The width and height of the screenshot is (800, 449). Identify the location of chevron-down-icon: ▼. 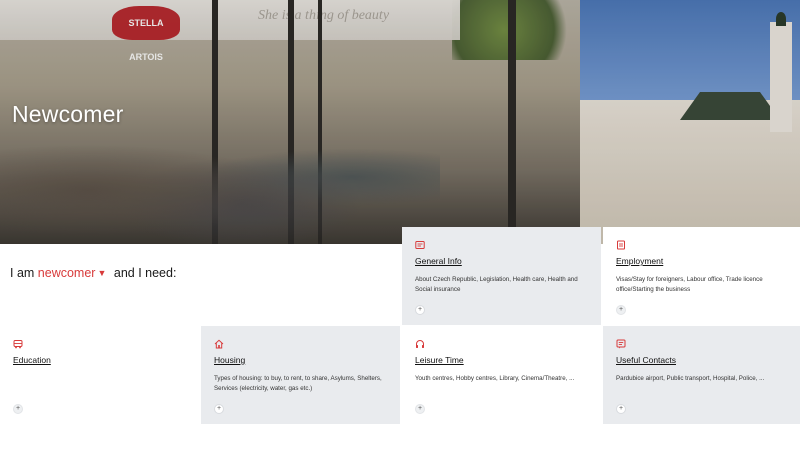
(101, 273).